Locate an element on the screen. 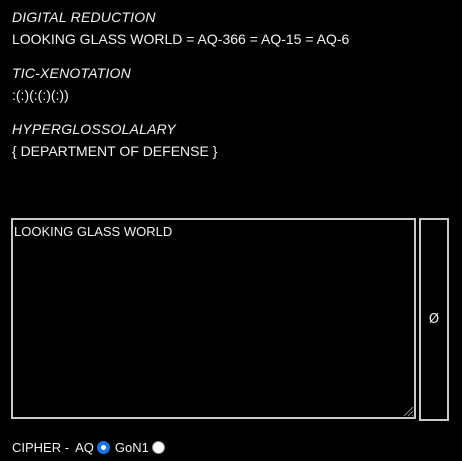 The width and height of the screenshot is (462, 461). cipher-option-gon1: GoN1 is located at coordinates (140, 447).